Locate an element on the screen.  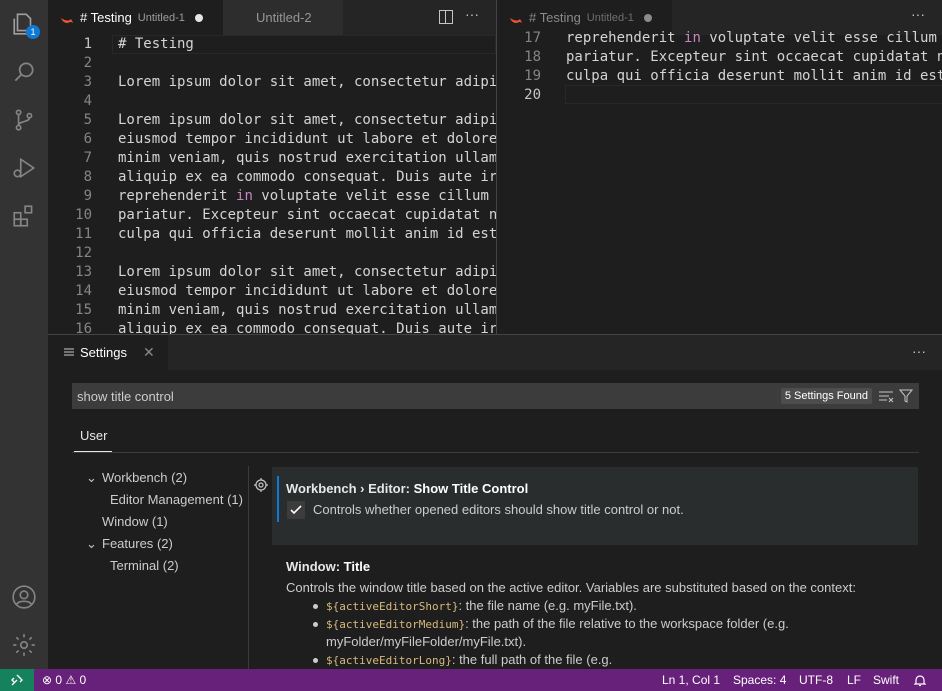
line-number: 9 is located at coordinates (87, 196).